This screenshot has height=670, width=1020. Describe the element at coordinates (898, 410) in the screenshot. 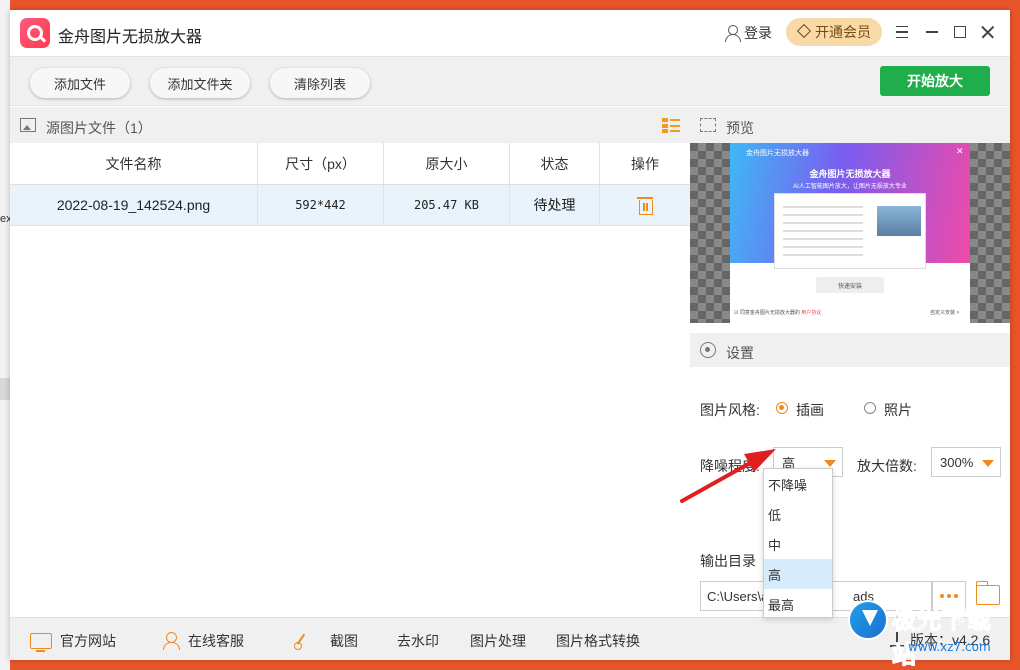

I see `style-option-photo: 照片` at that location.